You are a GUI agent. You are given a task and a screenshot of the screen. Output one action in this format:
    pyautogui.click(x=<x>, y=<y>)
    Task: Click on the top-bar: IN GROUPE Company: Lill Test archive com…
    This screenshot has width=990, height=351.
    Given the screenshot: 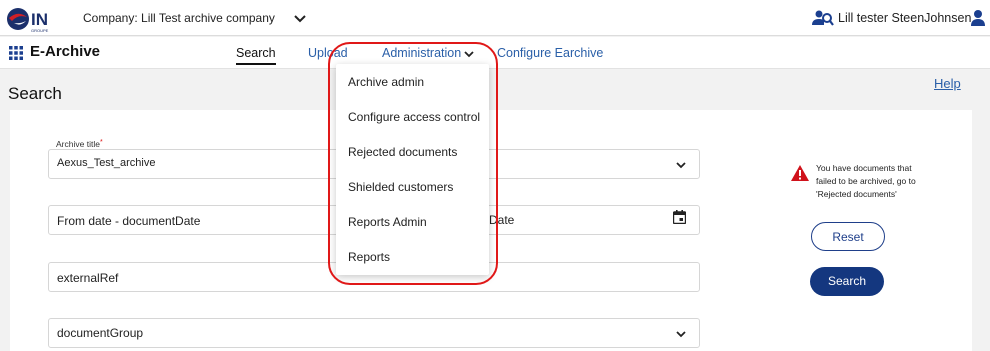 What is the action you would take?
    pyautogui.click(x=495, y=18)
    